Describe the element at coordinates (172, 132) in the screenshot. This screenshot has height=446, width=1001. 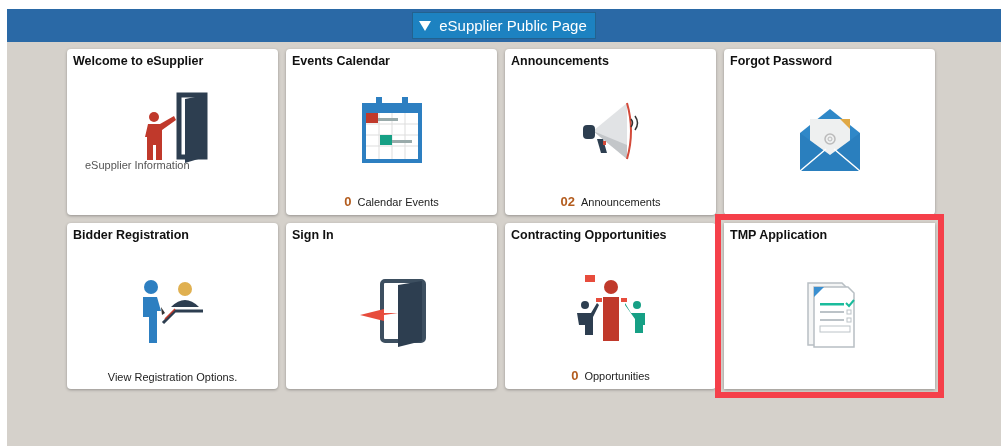
I see `tile: Welcome to eSupplier eSupplier Information` at that location.